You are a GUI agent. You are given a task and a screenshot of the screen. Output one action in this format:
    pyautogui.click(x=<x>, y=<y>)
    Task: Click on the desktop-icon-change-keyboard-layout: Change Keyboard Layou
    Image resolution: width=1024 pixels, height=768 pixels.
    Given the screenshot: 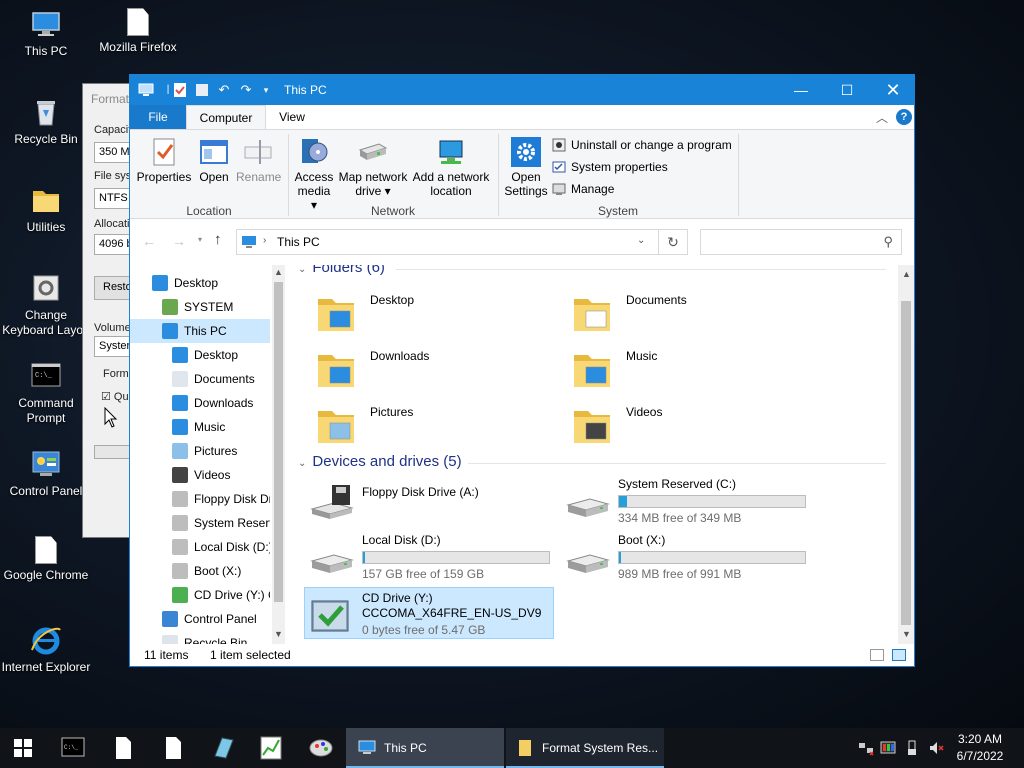 What is the action you would take?
    pyautogui.click(x=46, y=305)
    